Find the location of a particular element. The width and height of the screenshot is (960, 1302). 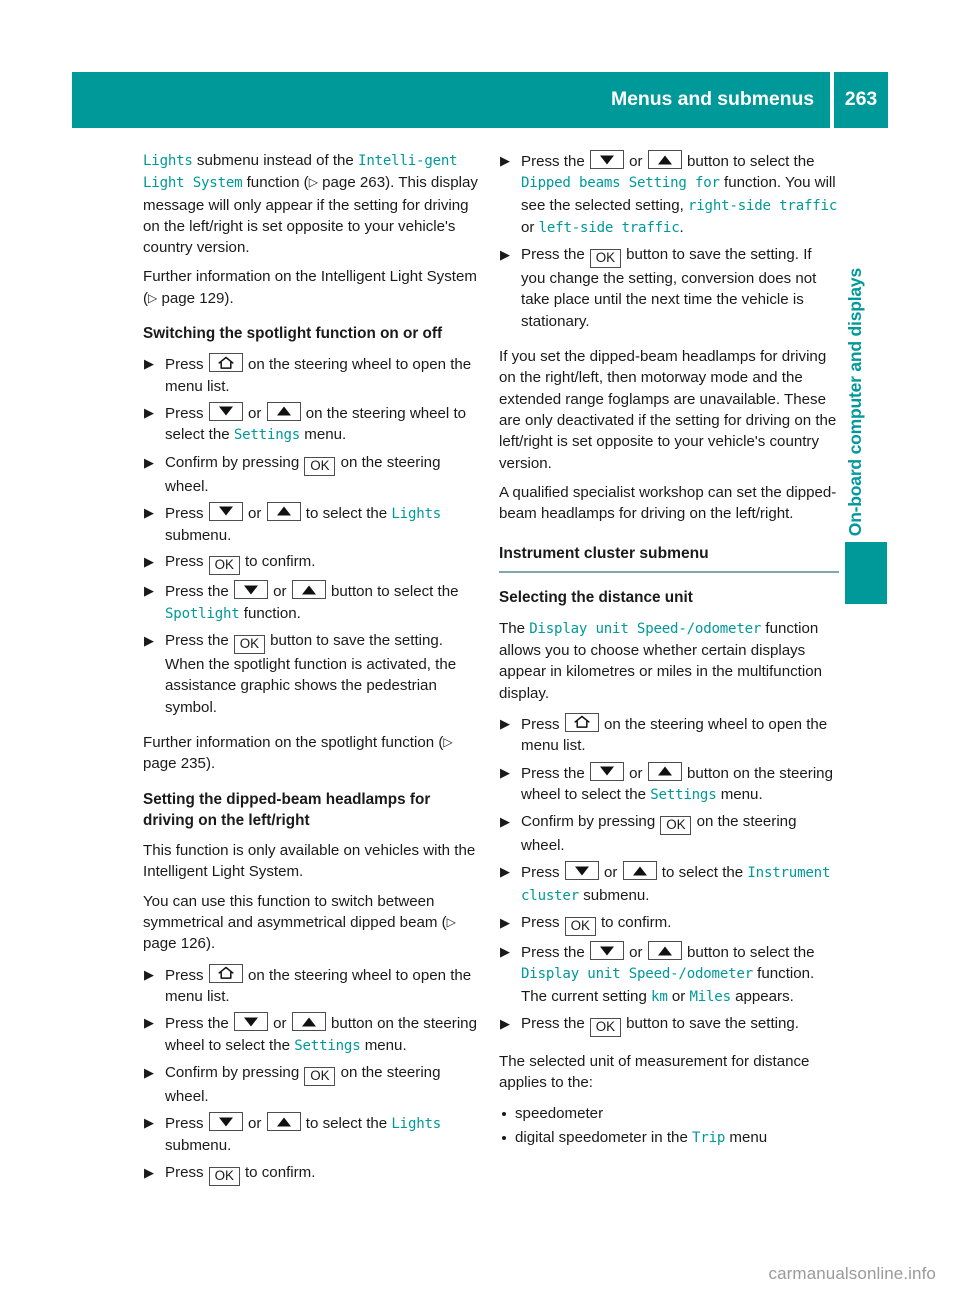

home-icon-glyph is located at coordinates (582, 722).